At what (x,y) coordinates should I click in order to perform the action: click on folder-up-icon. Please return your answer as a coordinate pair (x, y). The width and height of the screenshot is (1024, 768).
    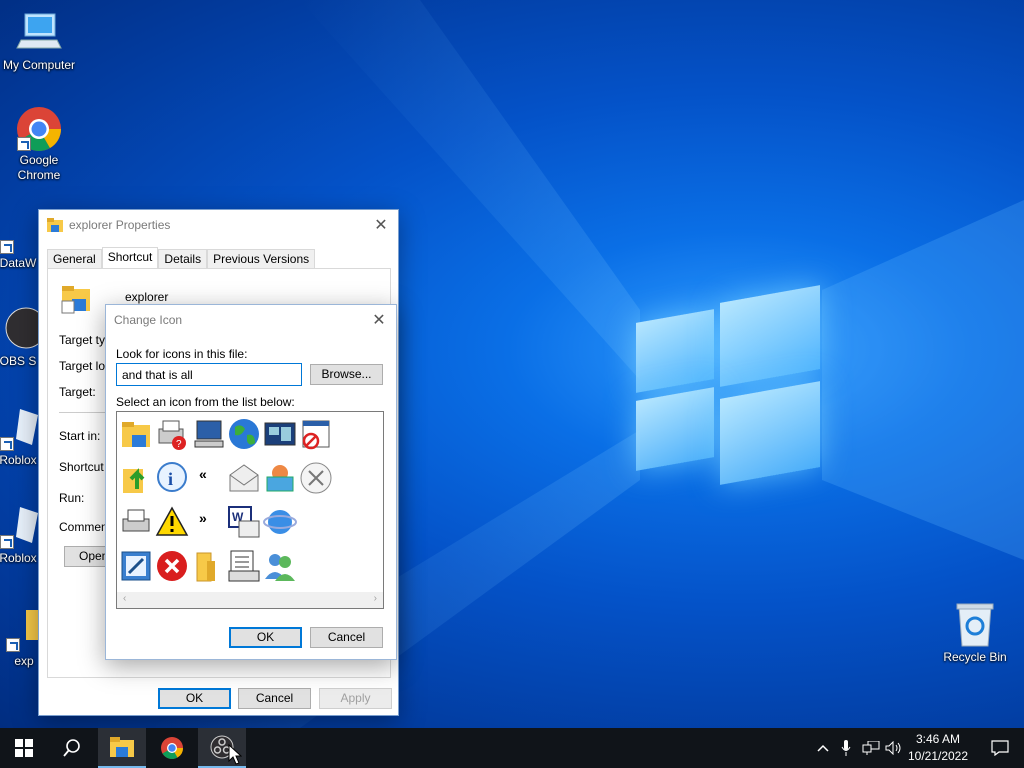
    Looking at the image, I should click on (136, 478).